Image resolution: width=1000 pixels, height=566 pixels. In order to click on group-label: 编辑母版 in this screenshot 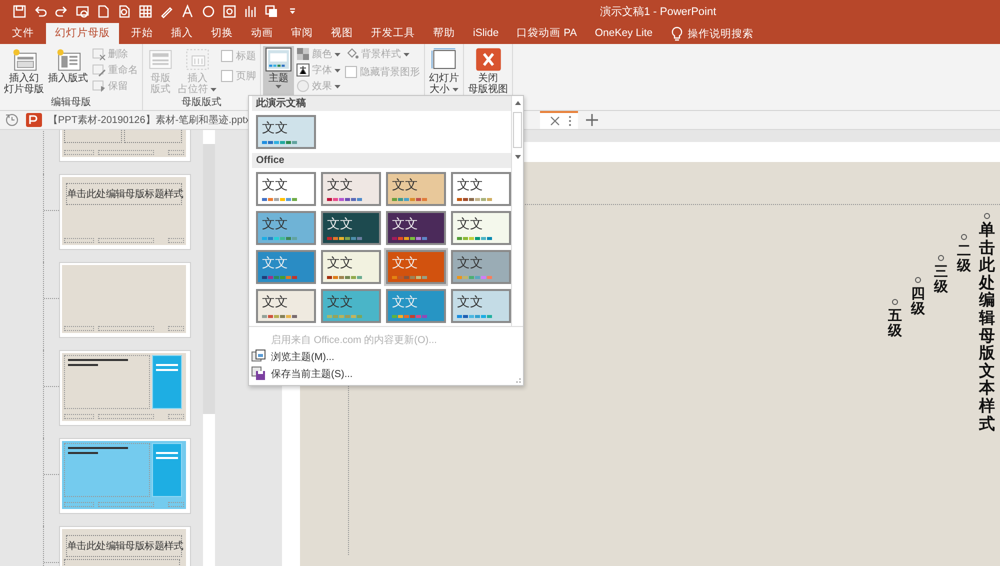, I will do `click(71, 103)`.